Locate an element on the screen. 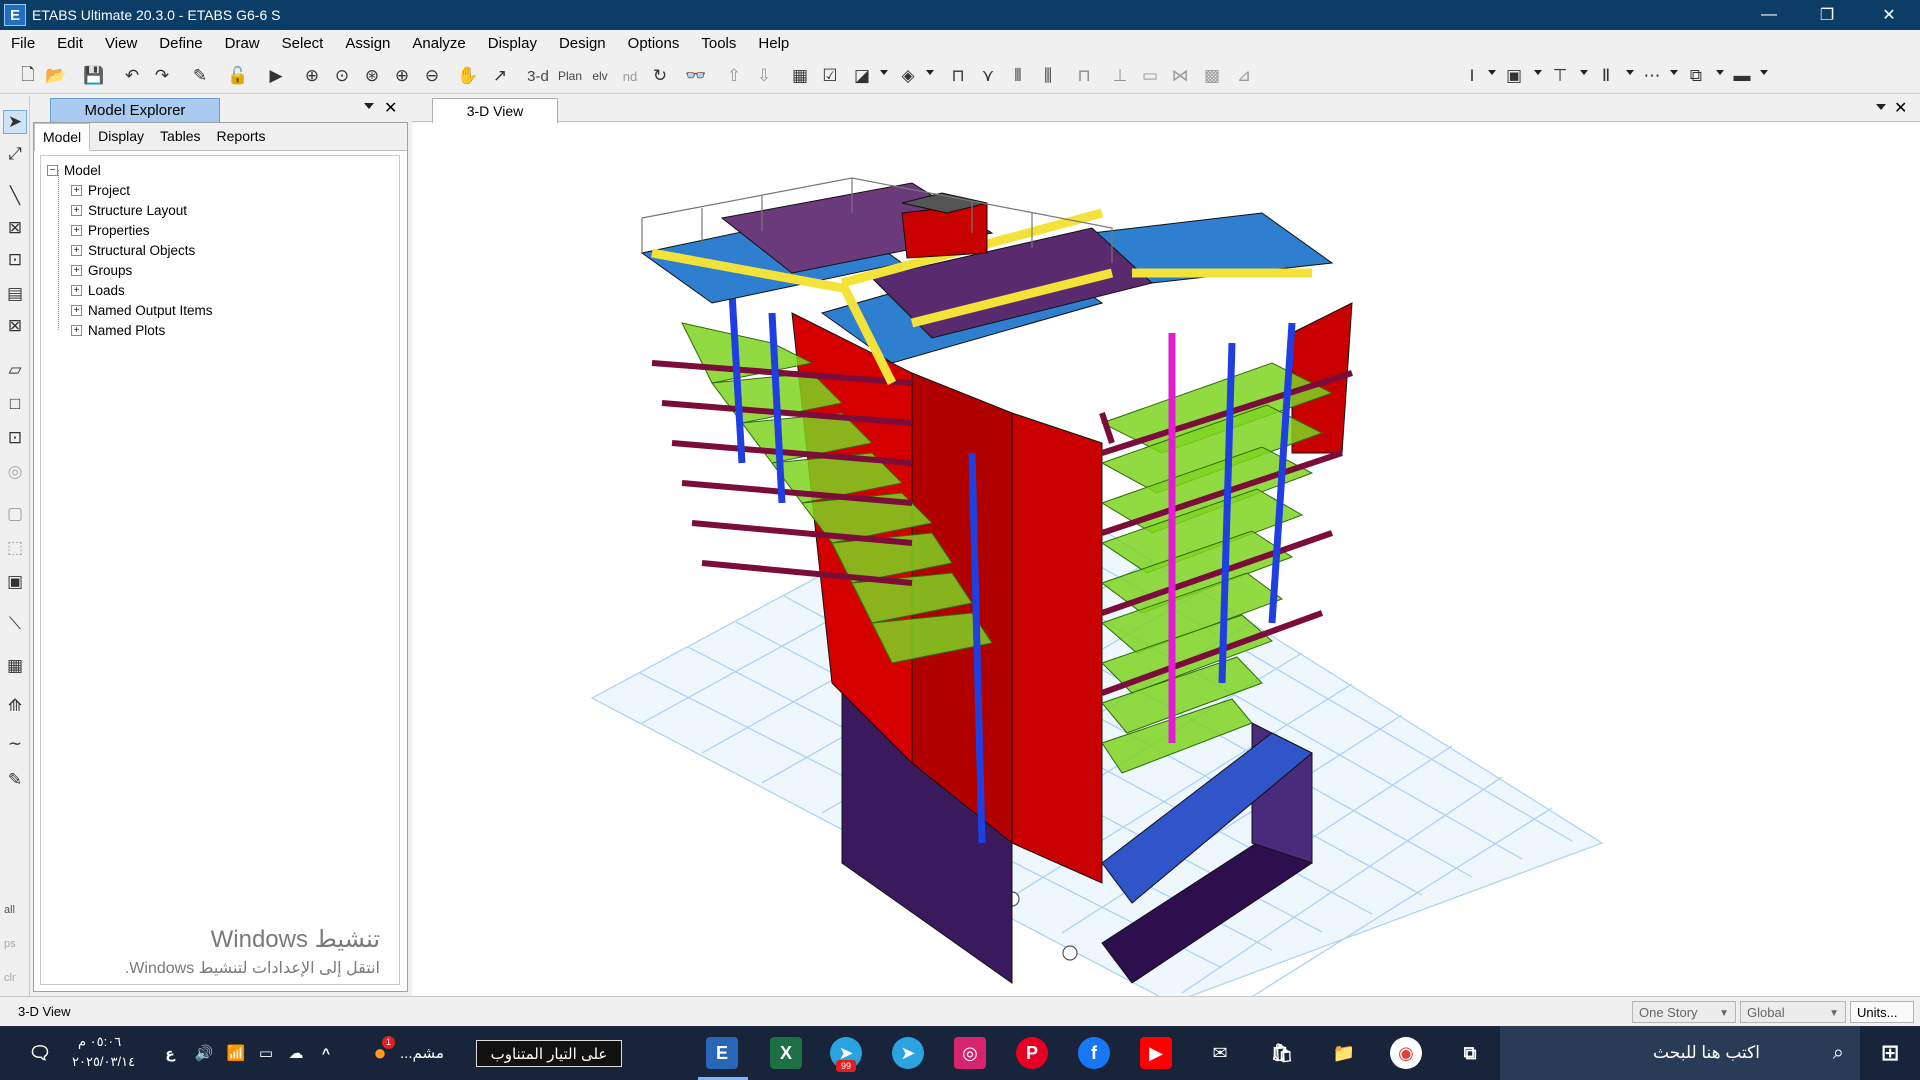 The width and height of the screenshot is (1920, 1080). rubber-band-icon: ↗ is located at coordinates (500, 76).